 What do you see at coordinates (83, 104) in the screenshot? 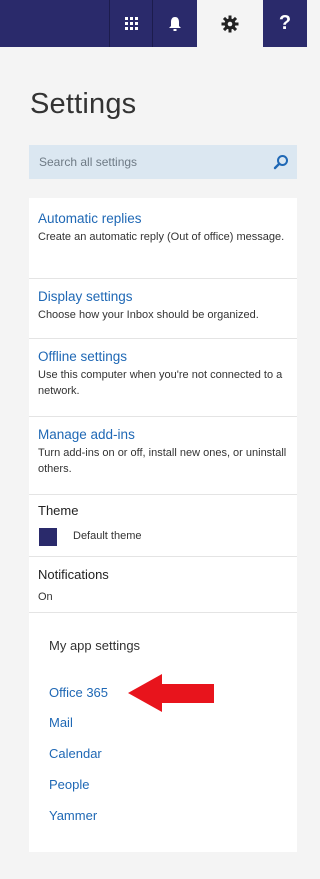
I see `page-title: Settings` at bounding box center [83, 104].